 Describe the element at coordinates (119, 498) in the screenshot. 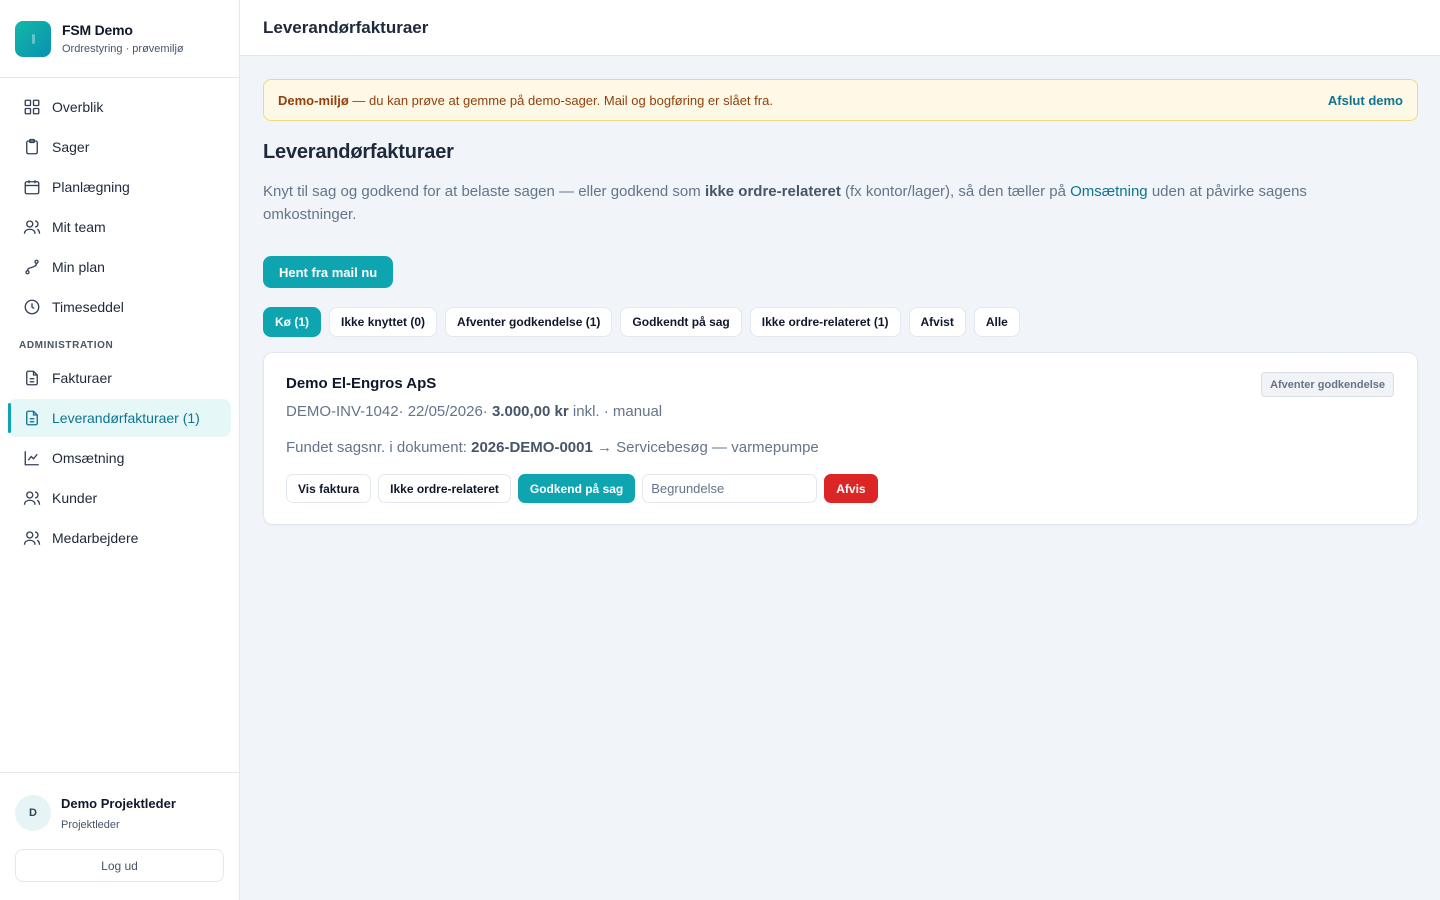

I see `sidebar-item-kunder: Kunder` at that location.